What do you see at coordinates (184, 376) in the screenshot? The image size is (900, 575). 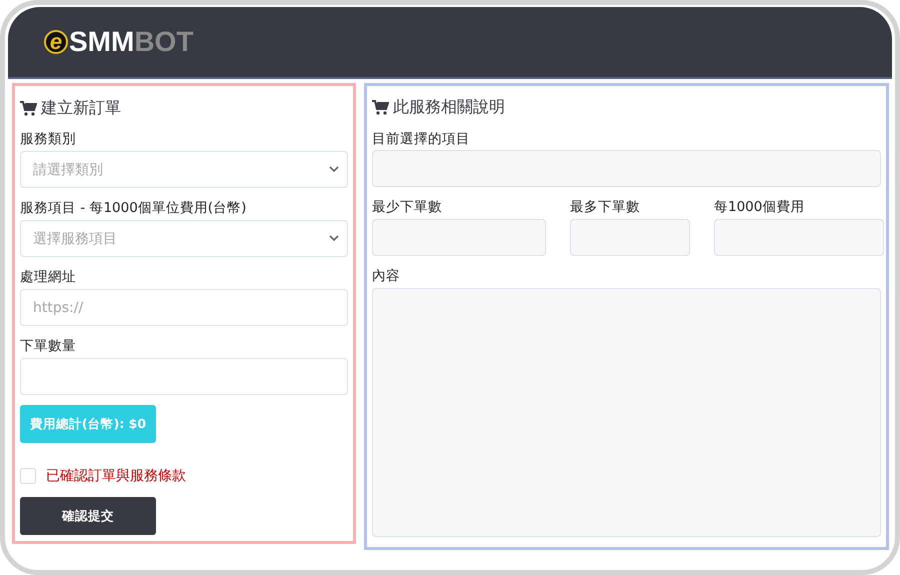 I see `input-field` at bounding box center [184, 376].